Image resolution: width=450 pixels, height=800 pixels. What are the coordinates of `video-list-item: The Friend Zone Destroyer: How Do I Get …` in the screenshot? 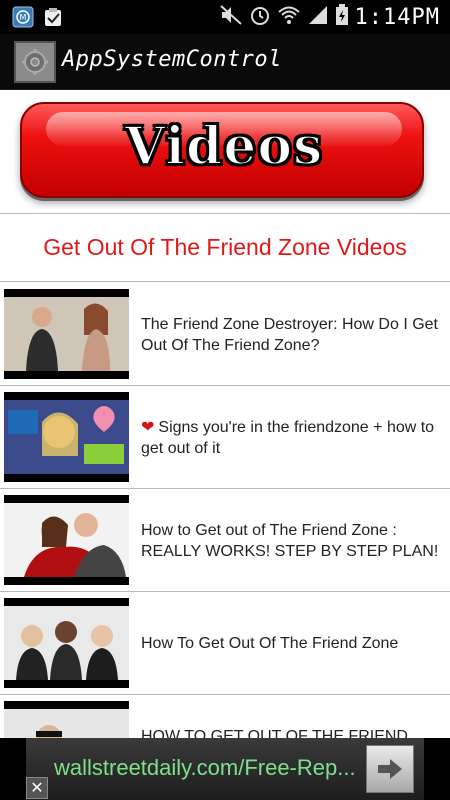 It's located at (225, 334).